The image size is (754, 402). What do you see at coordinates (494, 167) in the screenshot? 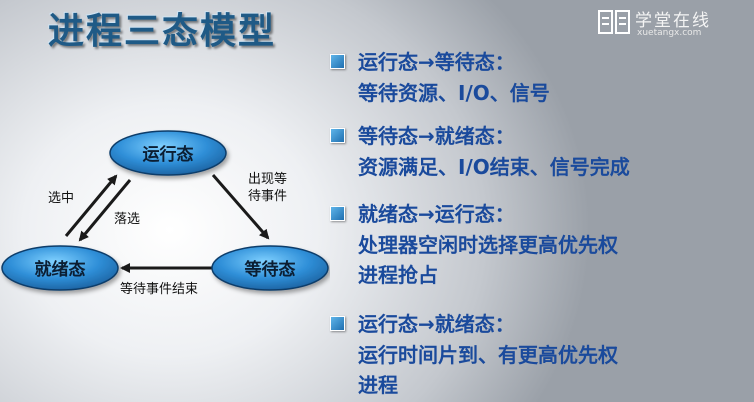
I see `bullet-text: 资源满足、I/O结束、信号完成` at bounding box center [494, 167].